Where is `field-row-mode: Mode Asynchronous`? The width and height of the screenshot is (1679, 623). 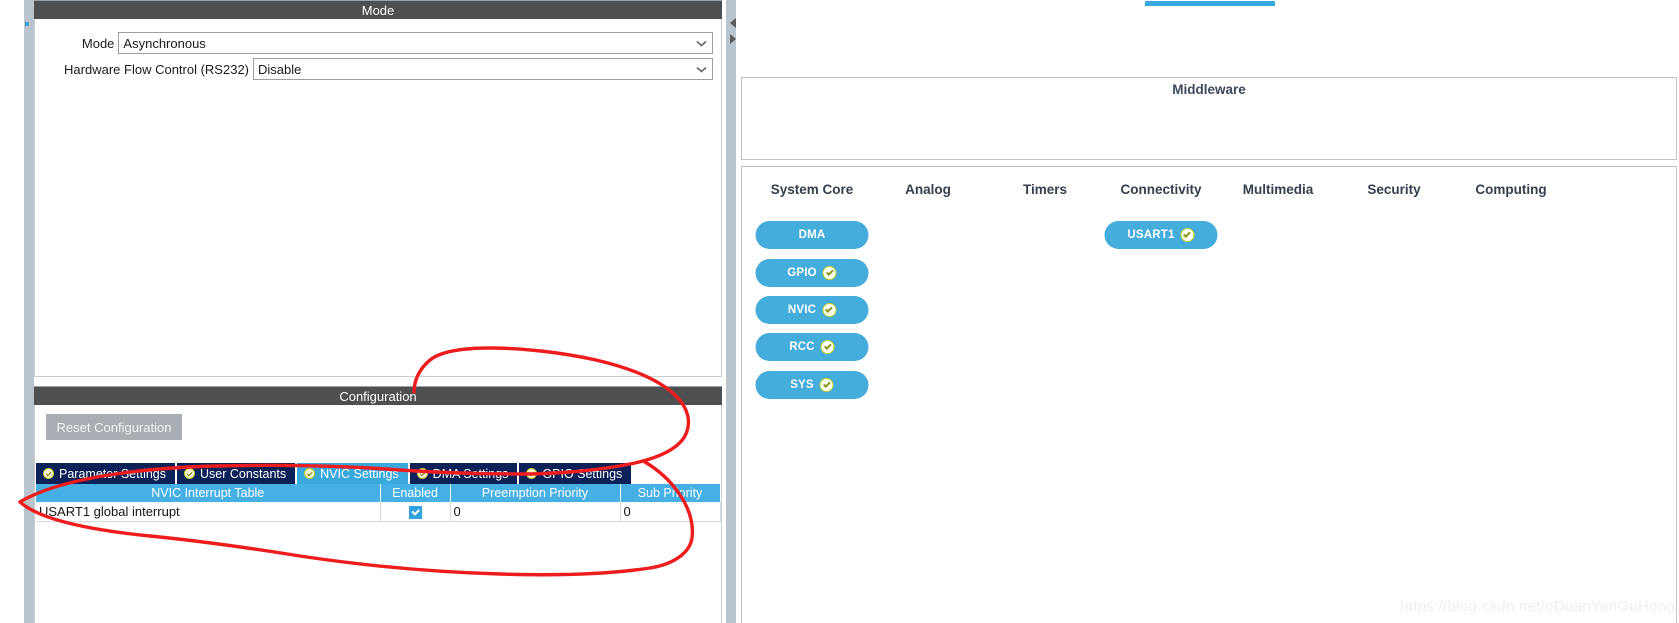
field-row-mode: Mode Asynchronous is located at coordinates (379, 43).